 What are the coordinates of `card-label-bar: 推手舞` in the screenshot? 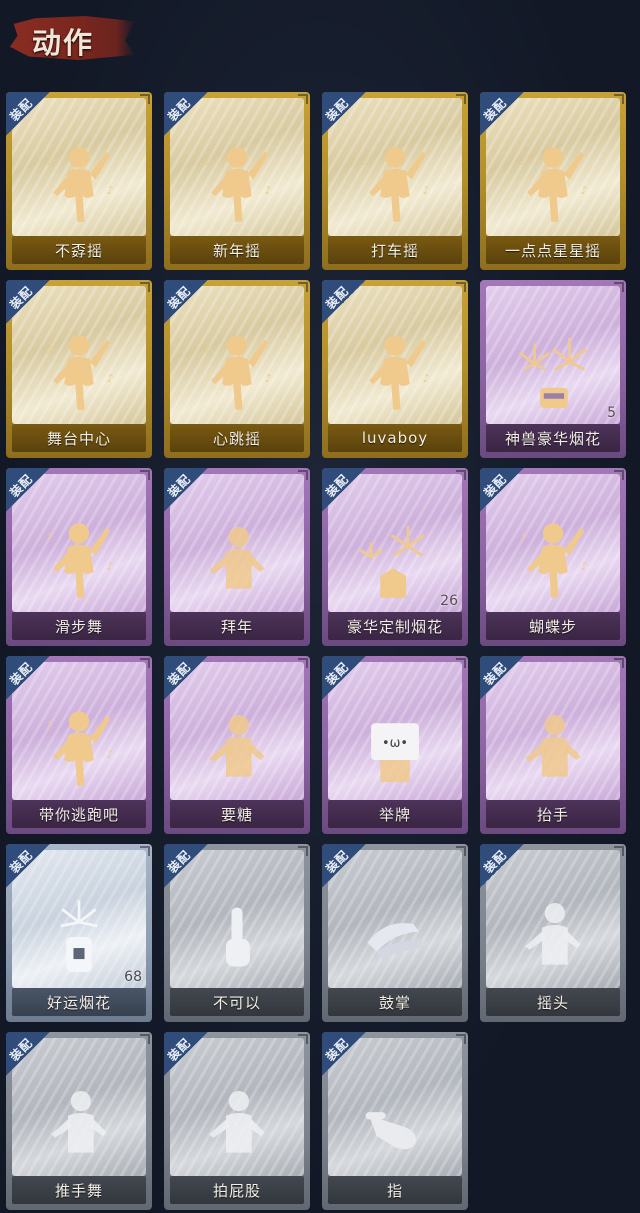 It's located at (79, 1190).